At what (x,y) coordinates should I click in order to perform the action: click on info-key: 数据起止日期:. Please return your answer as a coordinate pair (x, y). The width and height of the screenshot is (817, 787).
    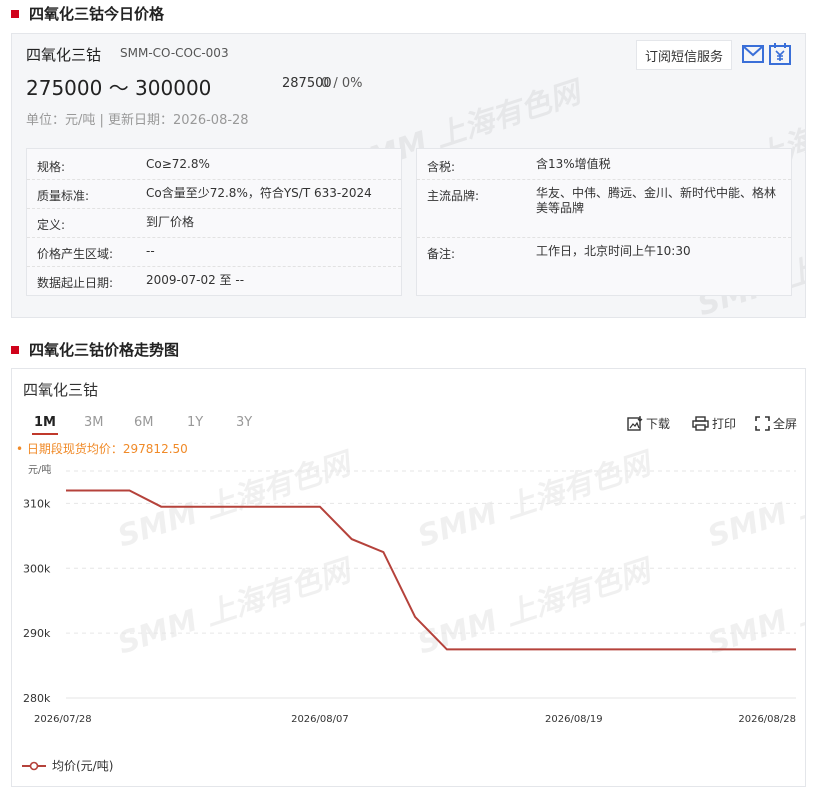
    Looking at the image, I should click on (75, 283).